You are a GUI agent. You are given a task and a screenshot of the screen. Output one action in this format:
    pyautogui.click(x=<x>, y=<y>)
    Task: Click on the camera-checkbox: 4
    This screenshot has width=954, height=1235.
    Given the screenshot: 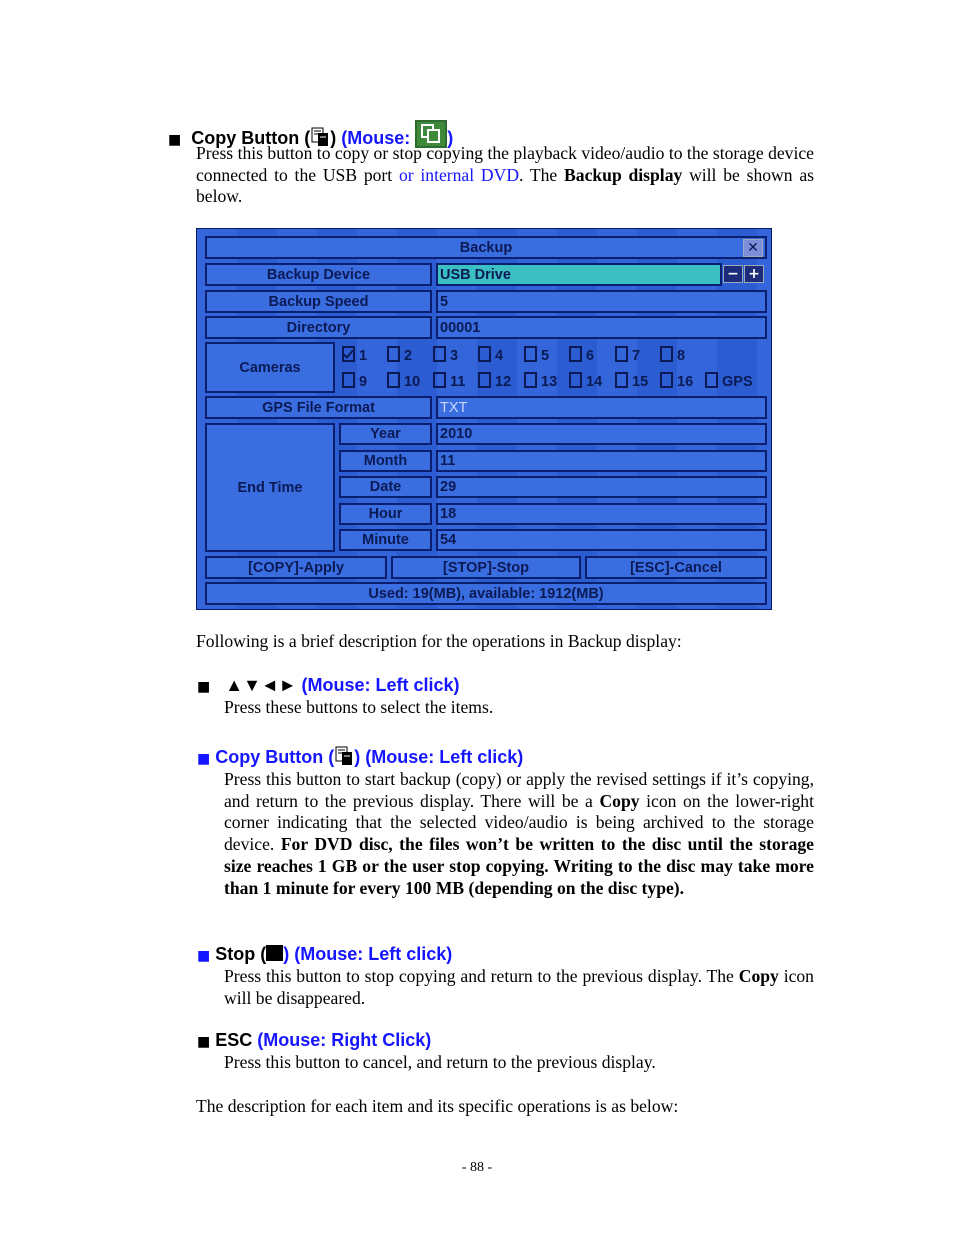 What is the action you would take?
    pyautogui.click(x=490, y=355)
    